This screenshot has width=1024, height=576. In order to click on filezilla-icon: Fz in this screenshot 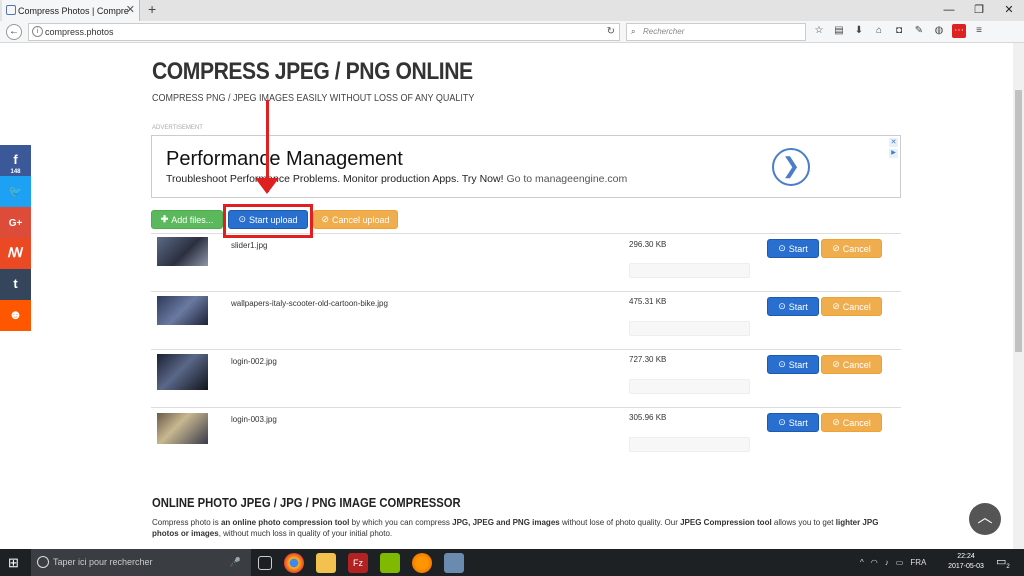, I will do `click(358, 563)`.